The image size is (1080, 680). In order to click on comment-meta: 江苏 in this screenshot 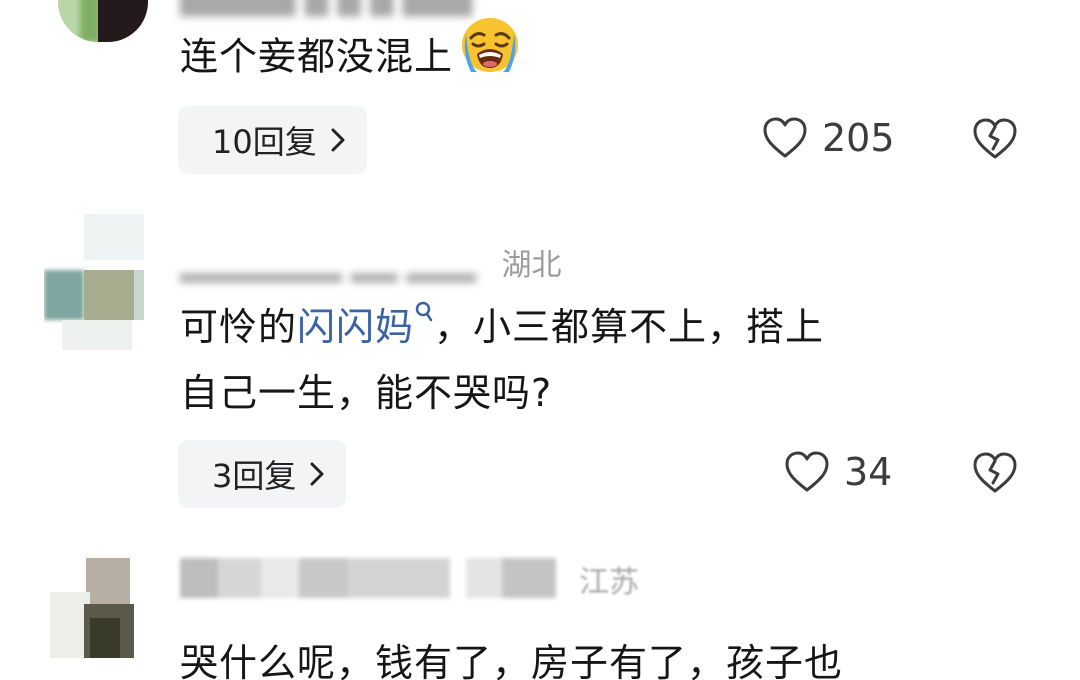, I will do `click(409, 583)`.